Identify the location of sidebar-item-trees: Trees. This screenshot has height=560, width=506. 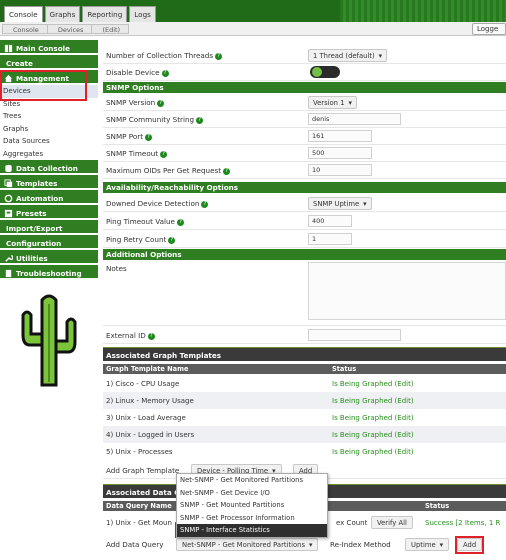
(49, 116).